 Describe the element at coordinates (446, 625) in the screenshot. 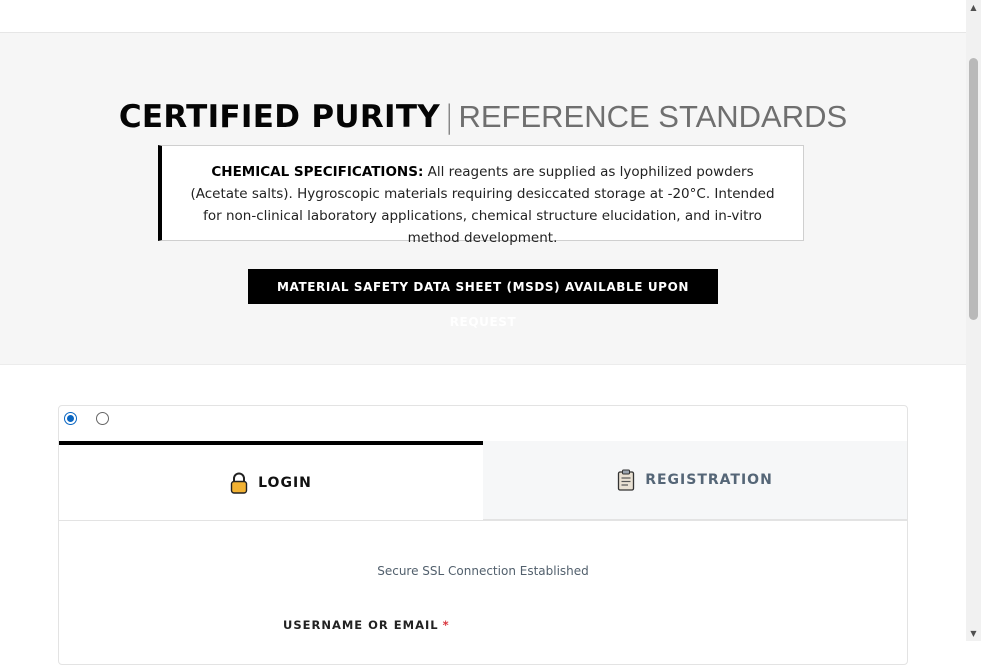

I see `required-asterisk: *` at that location.